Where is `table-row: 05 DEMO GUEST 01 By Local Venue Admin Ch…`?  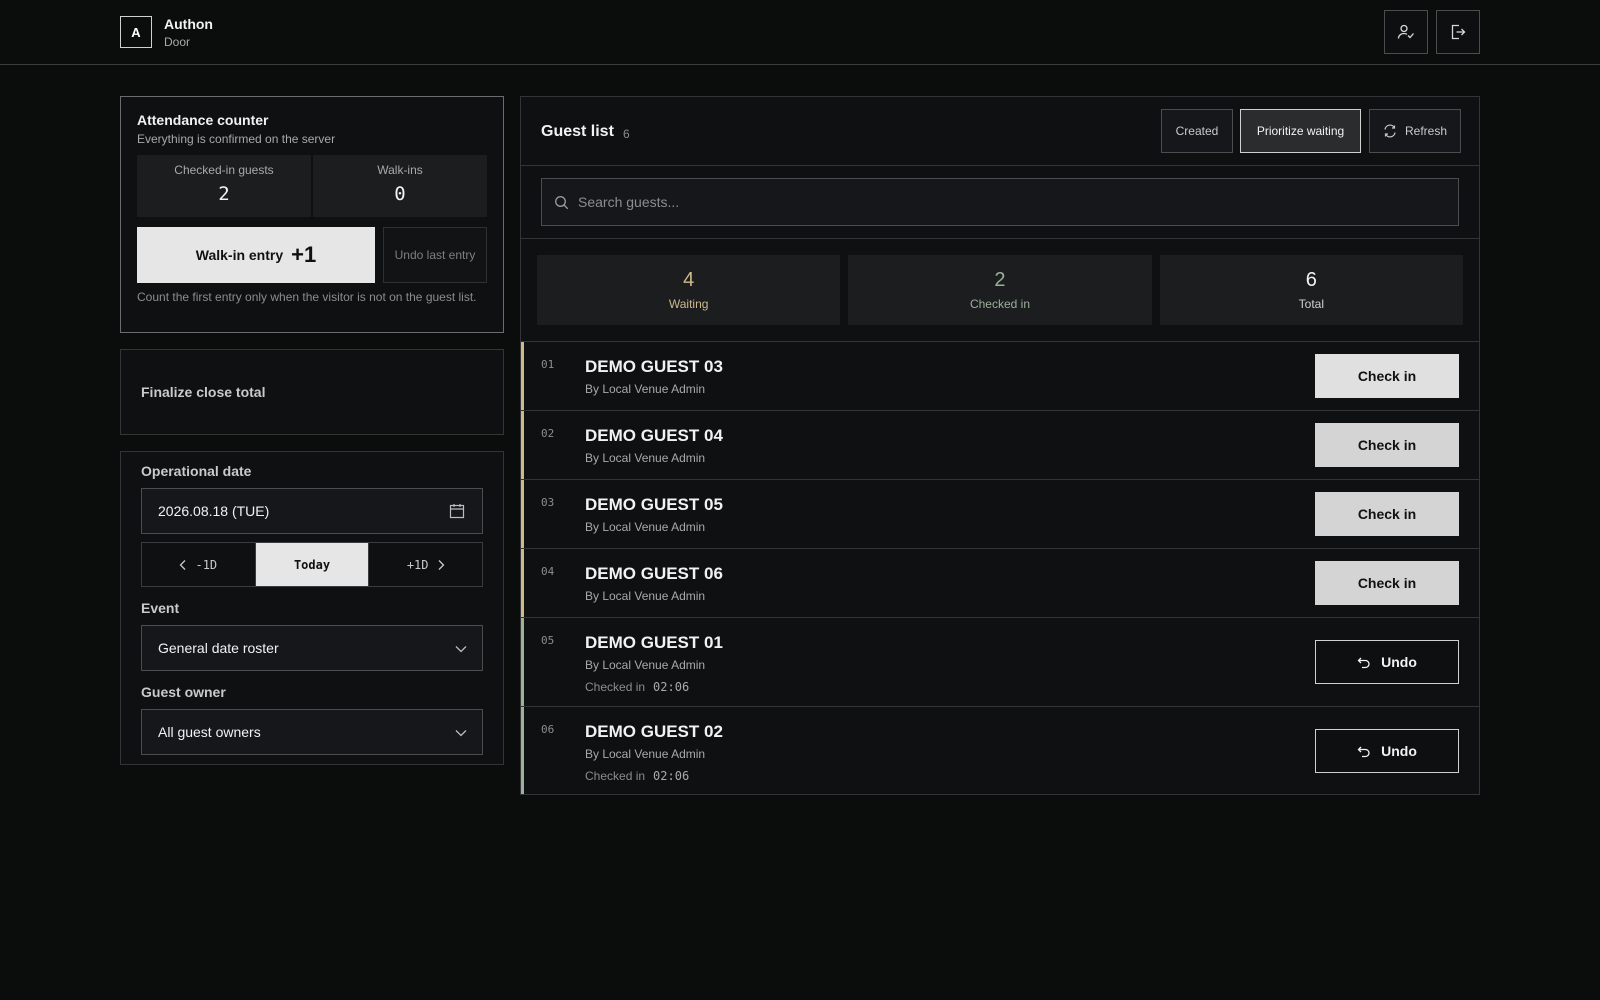 table-row: 05 DEMO GUEST 01 By Local Venue Admin Ch… is located at coordinates (1000, 661).